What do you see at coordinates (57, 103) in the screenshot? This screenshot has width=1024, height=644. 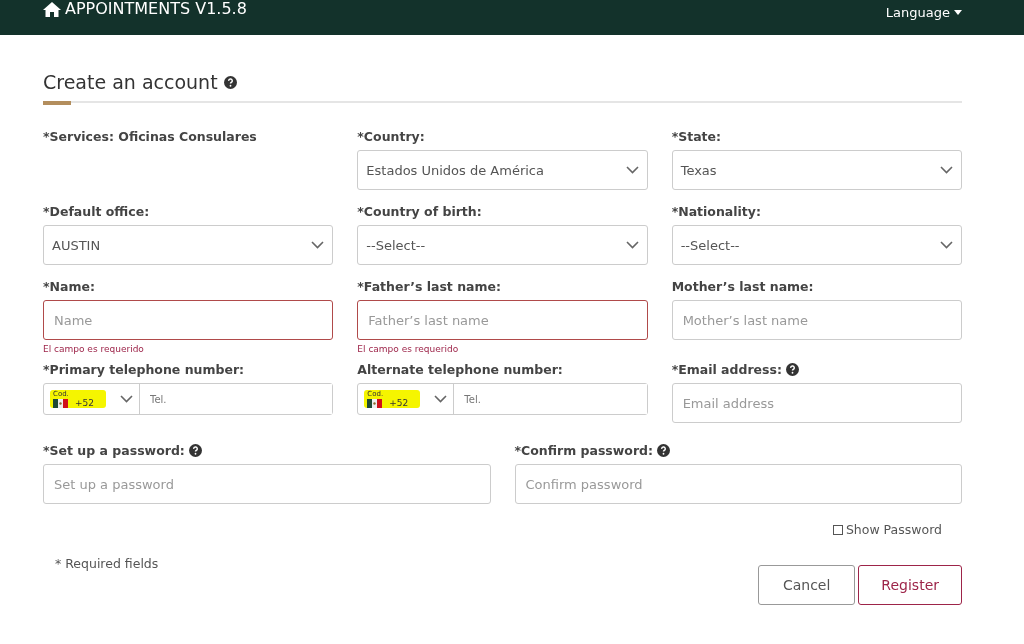 I see `title-accent` at bounding box center [57, 103].